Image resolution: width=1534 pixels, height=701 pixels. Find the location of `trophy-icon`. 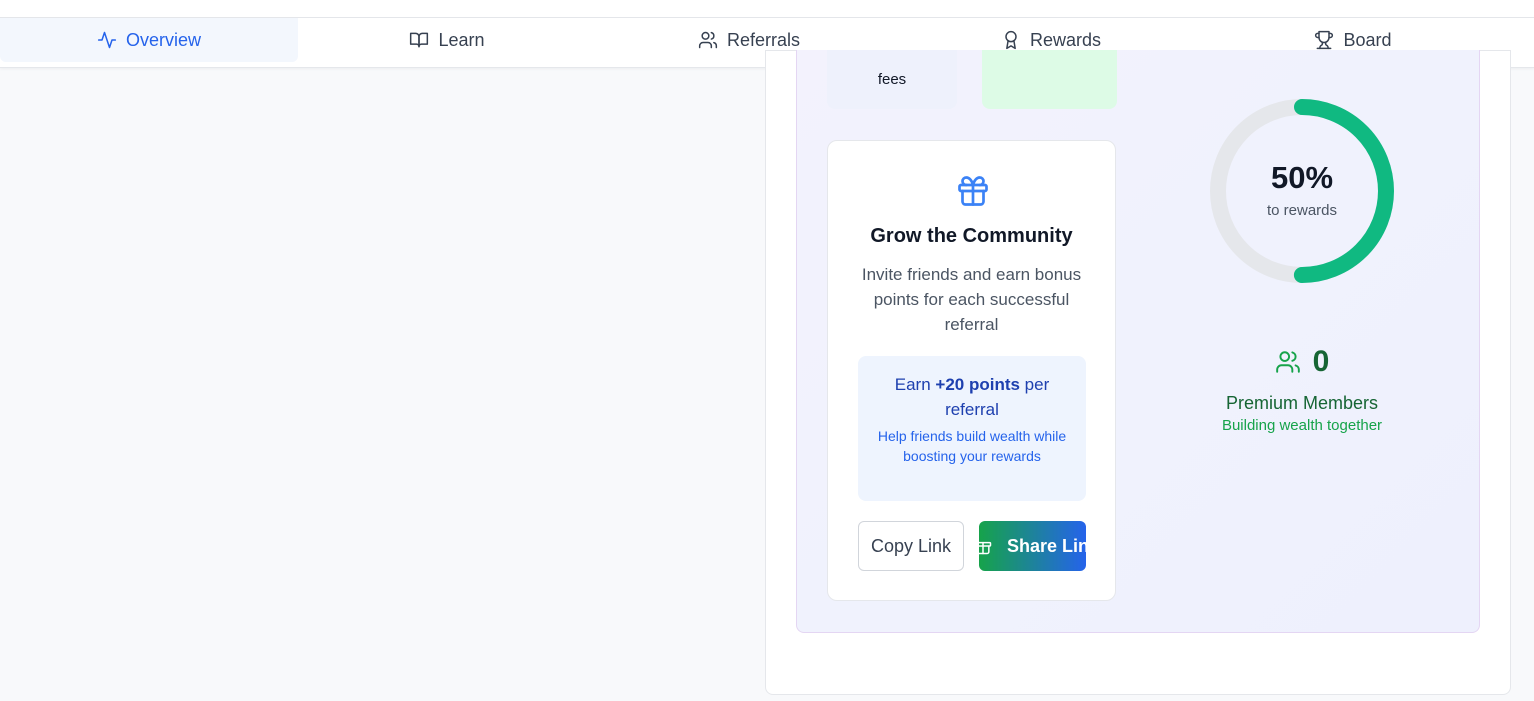

trophy-icon is located at coordinates (1324, 40).